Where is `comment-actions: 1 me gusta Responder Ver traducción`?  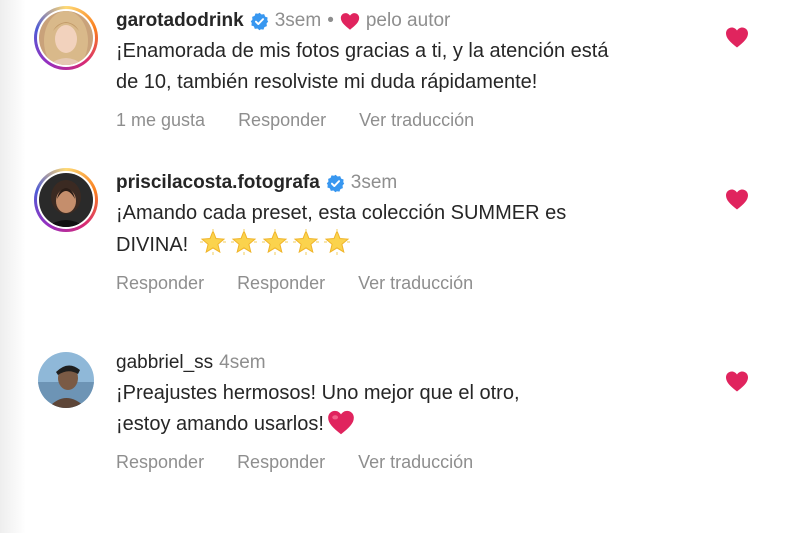 comment-actions: 1 me gusta Responder Ver traducción is located at coordinates (416, 120).